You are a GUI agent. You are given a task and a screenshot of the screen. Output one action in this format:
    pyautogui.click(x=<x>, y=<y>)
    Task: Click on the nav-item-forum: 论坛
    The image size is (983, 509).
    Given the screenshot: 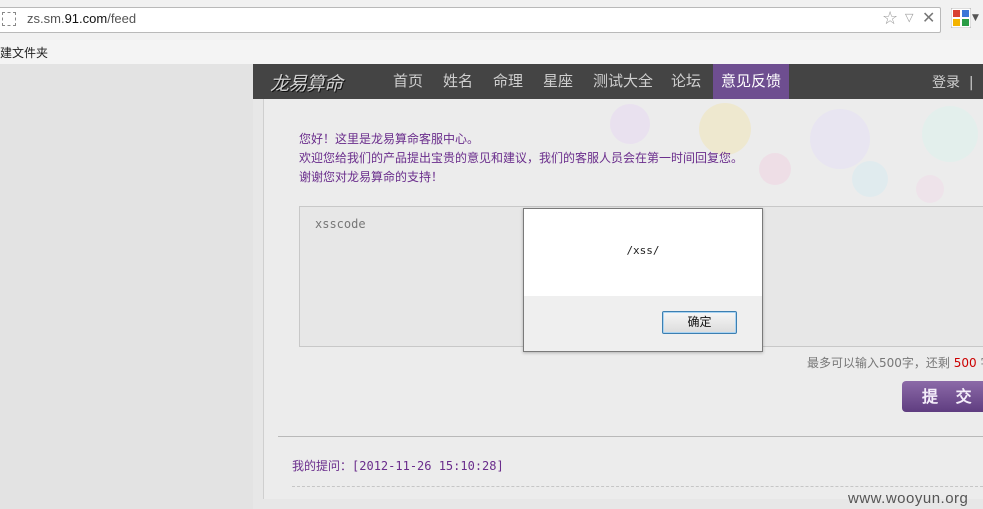 What is the action you would take?
    pyautogui.click(x=686, y=81)
    